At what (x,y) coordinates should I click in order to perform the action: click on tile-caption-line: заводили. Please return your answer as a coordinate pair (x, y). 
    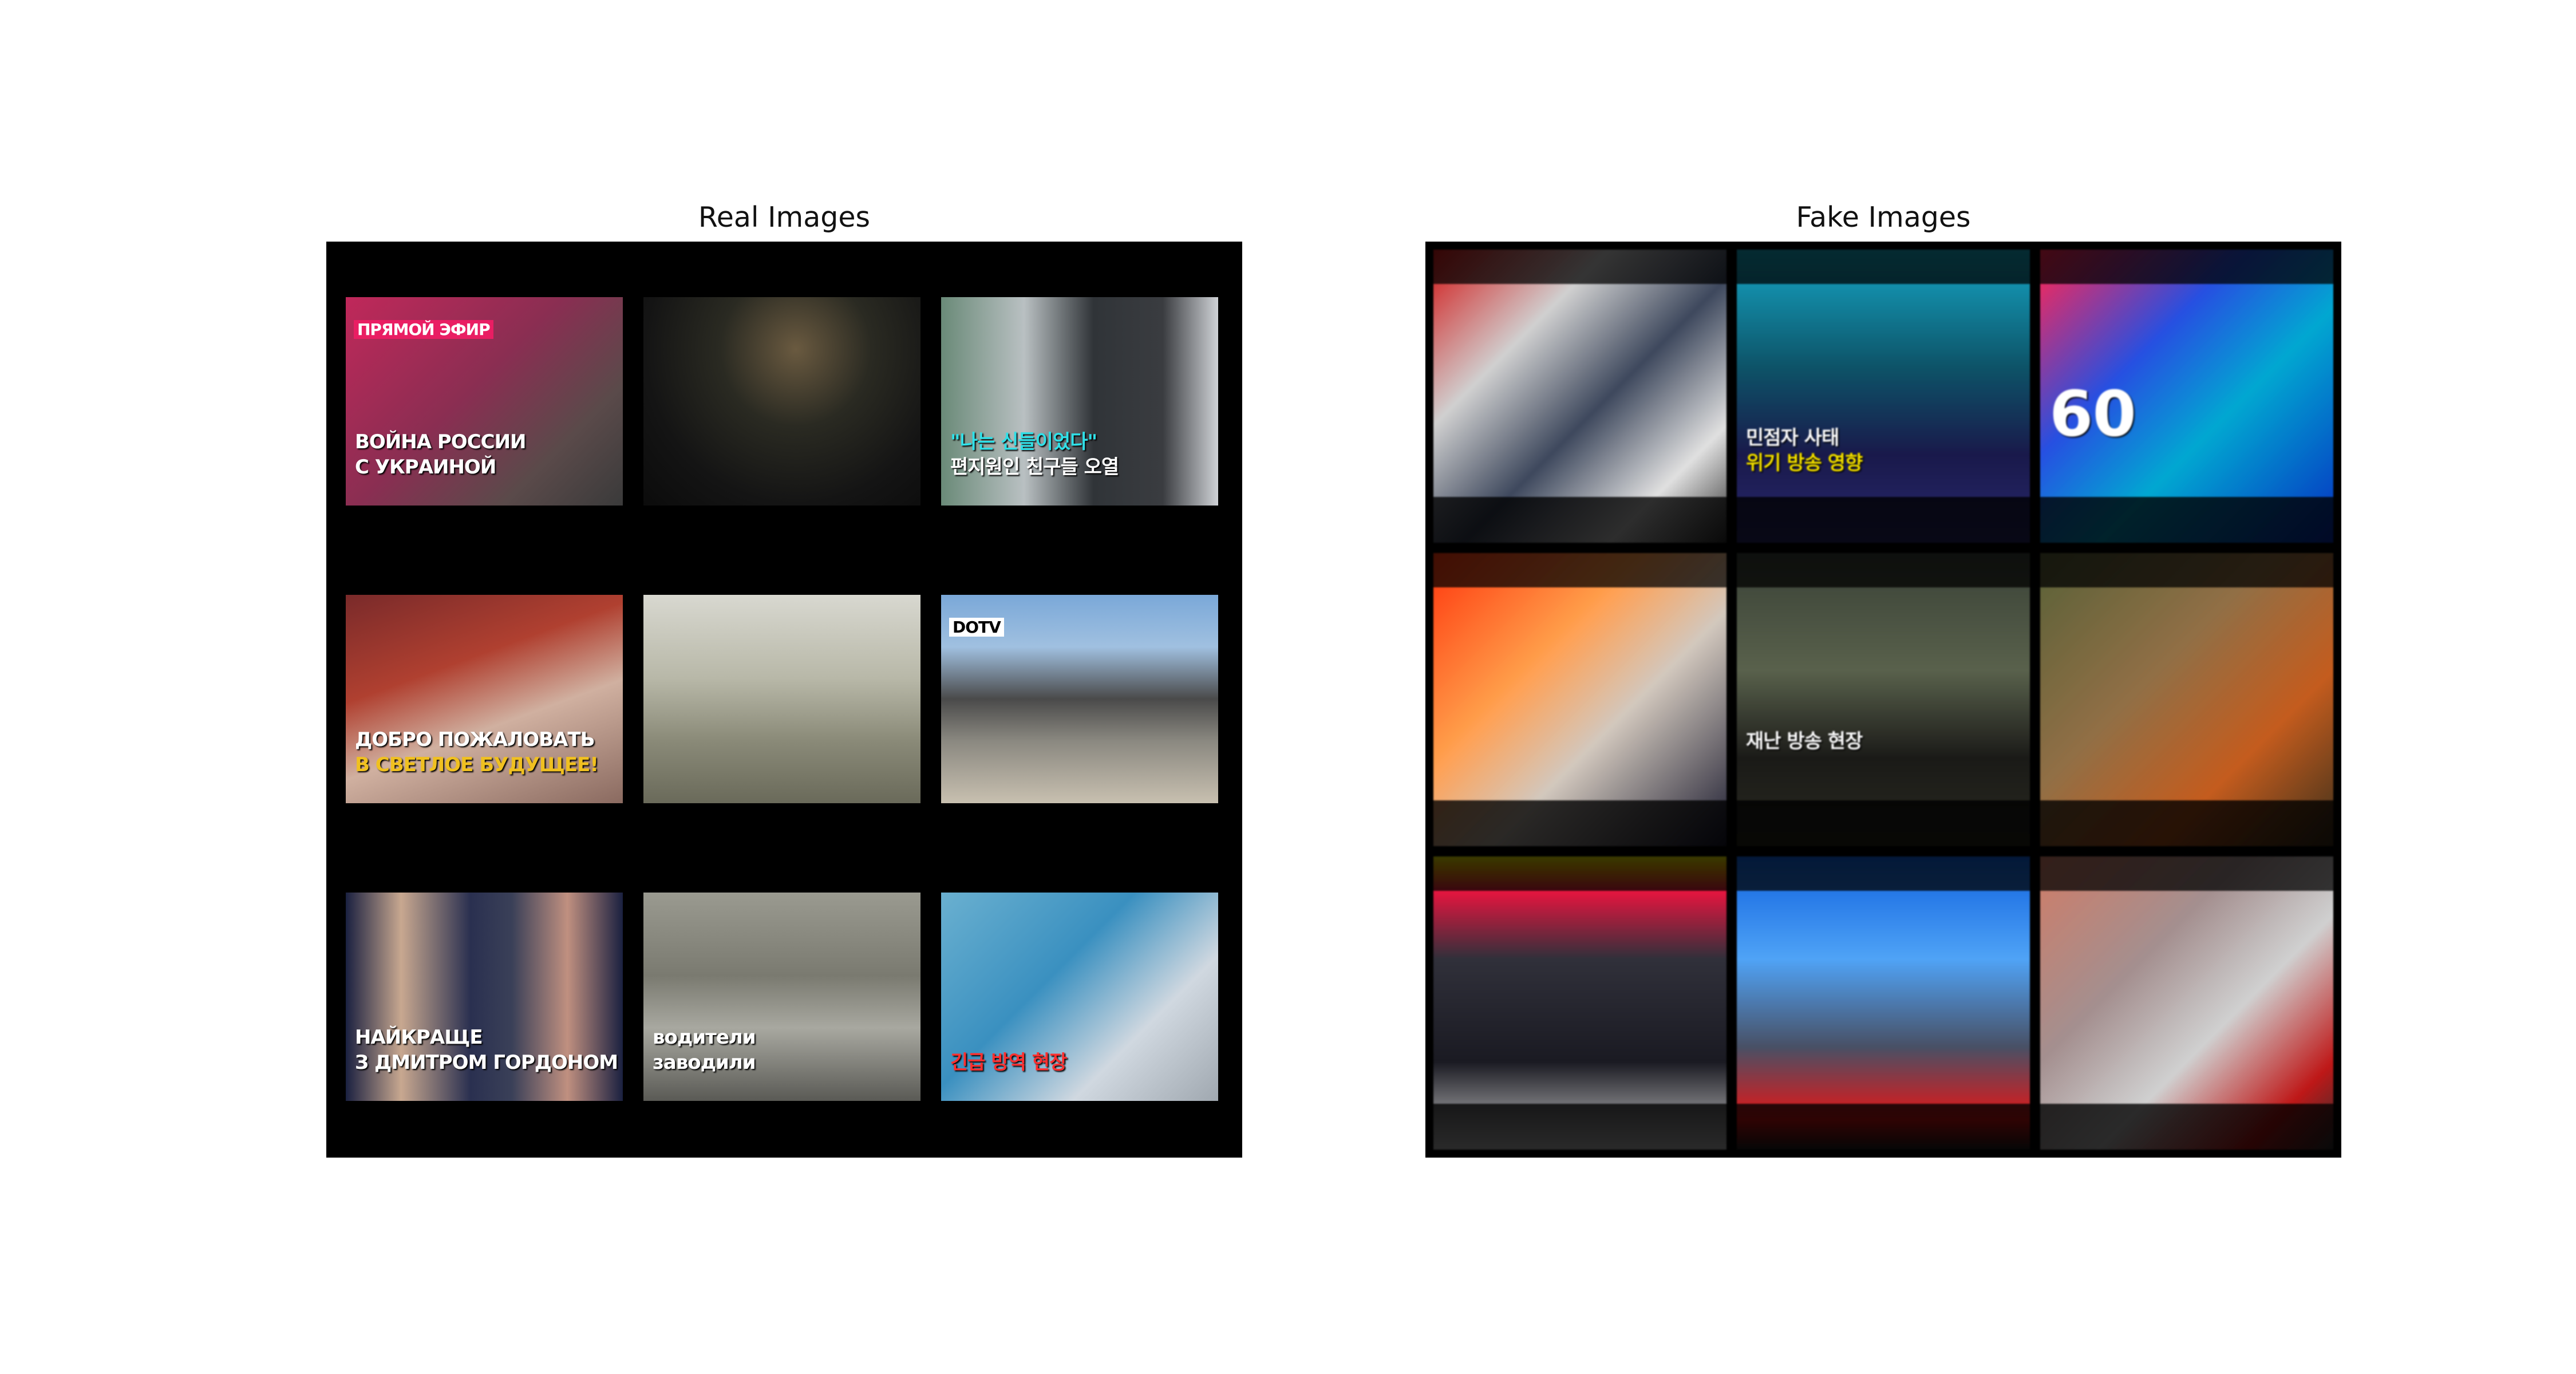
    Looking at the image, I should click on (704, 1062).